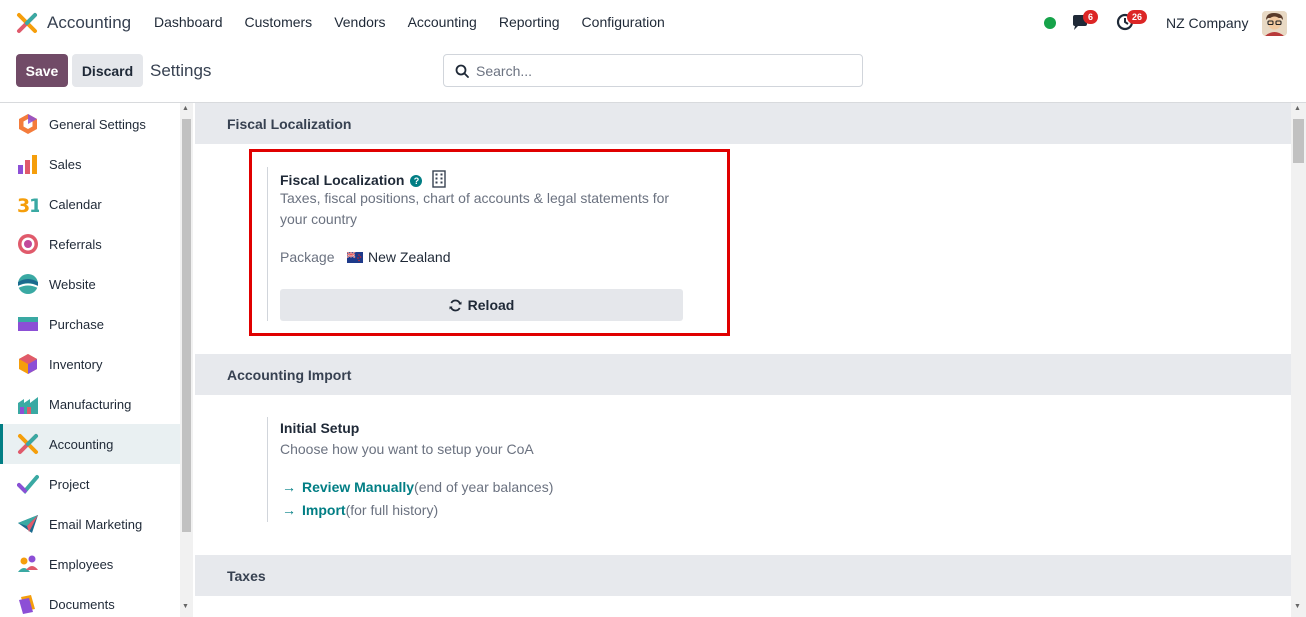 The height and width of the screenshot is (617, 1306). Describe the element at coordinates (42, 70) in the screenshot. I see `save-button: Save` at that location.